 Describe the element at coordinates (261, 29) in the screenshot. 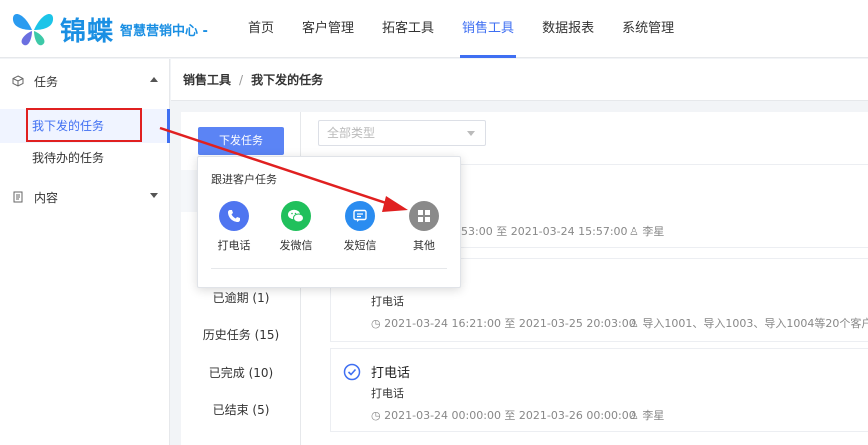

I see `nav-home: 首页` at that location.